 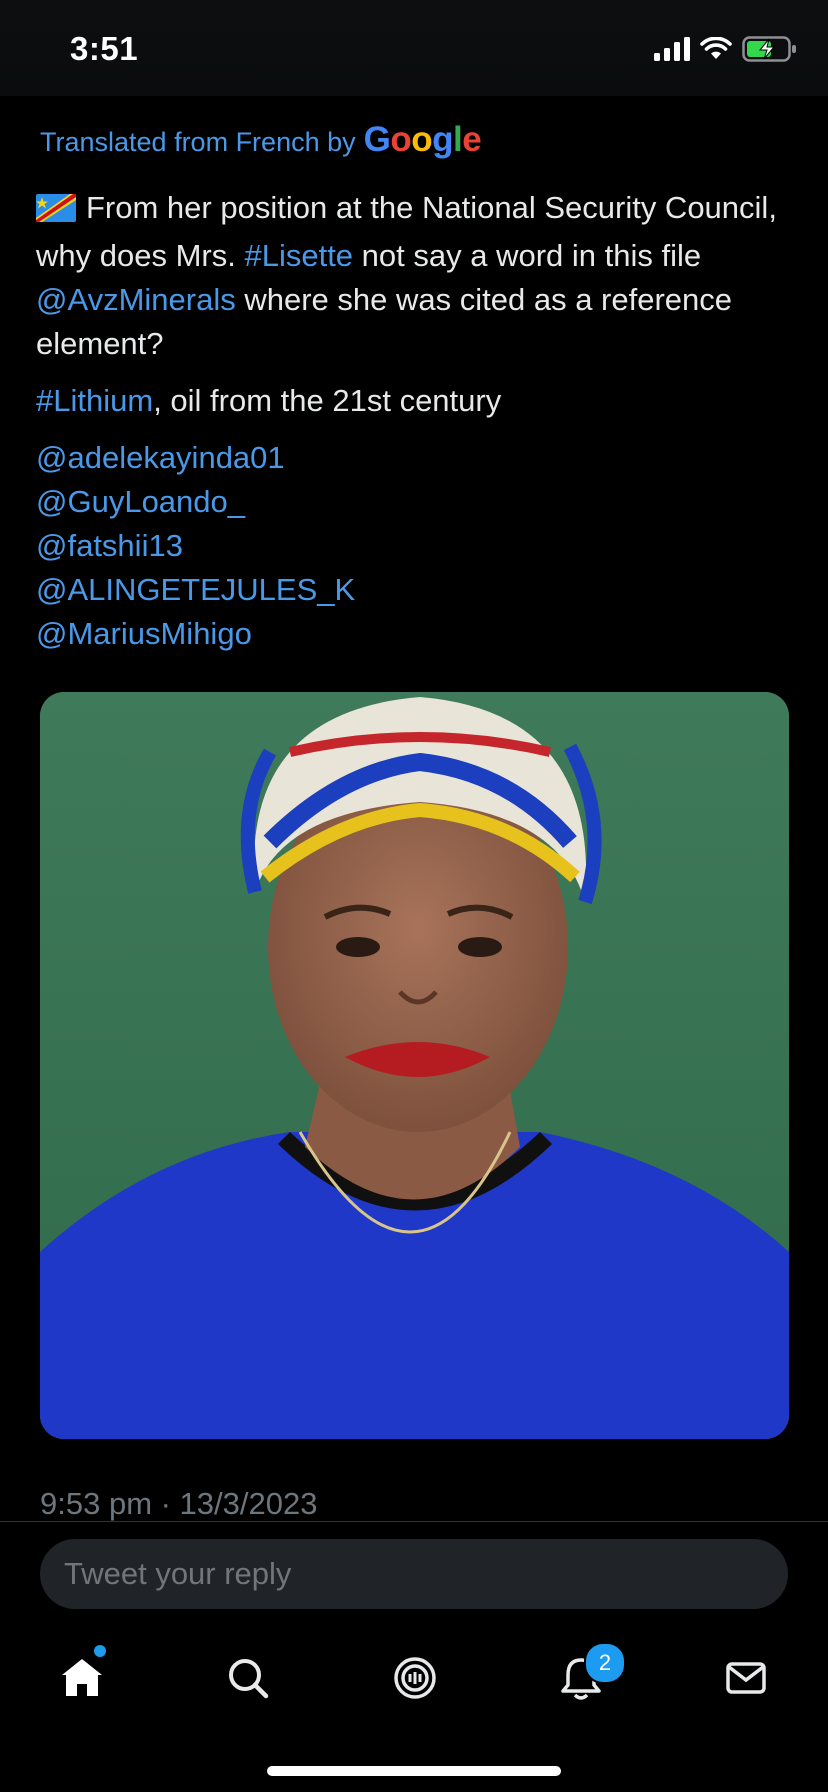 What do you see at coordinates (716, 48) in the screenshot?
I see `wifi-icon` at bounding box center [716, 48].